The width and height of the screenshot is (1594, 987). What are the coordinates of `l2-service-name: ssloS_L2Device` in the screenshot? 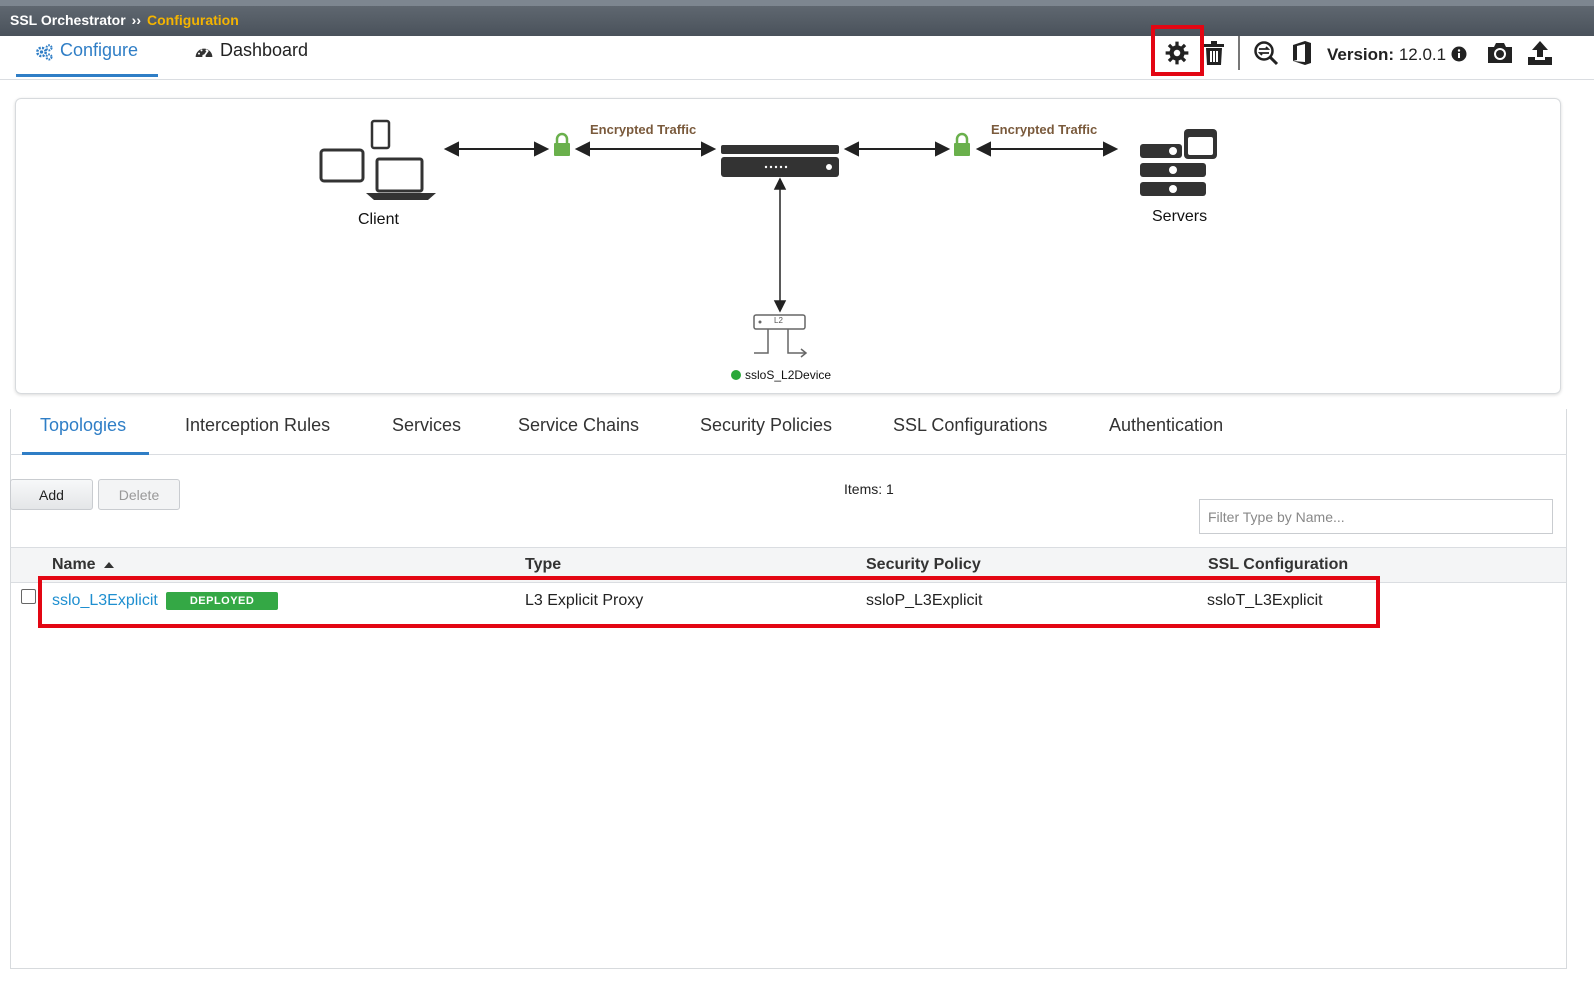 It's located at (788, 375).